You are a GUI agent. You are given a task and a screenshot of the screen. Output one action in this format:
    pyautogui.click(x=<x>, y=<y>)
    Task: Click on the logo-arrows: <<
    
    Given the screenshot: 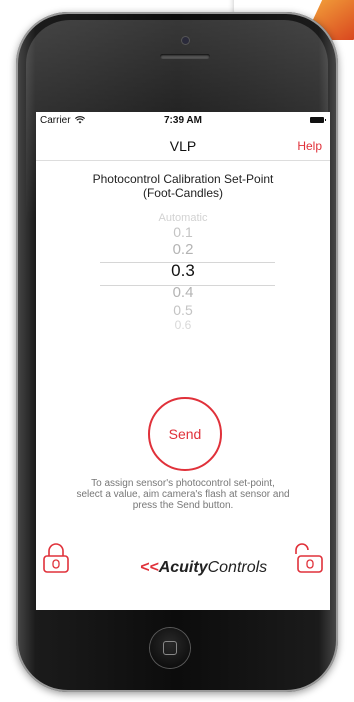 What is the action you would take?
    pyautogui.click(x=149, y=567)
    